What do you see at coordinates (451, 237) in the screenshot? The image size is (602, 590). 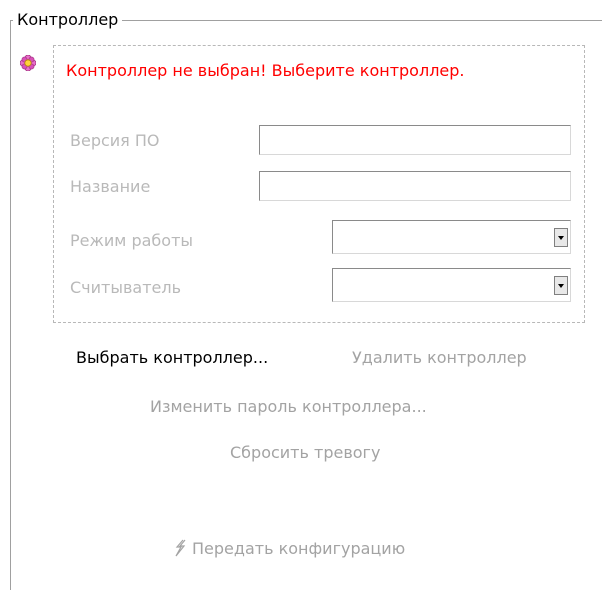 I see `mode-select` at bounding box center [451, 237].